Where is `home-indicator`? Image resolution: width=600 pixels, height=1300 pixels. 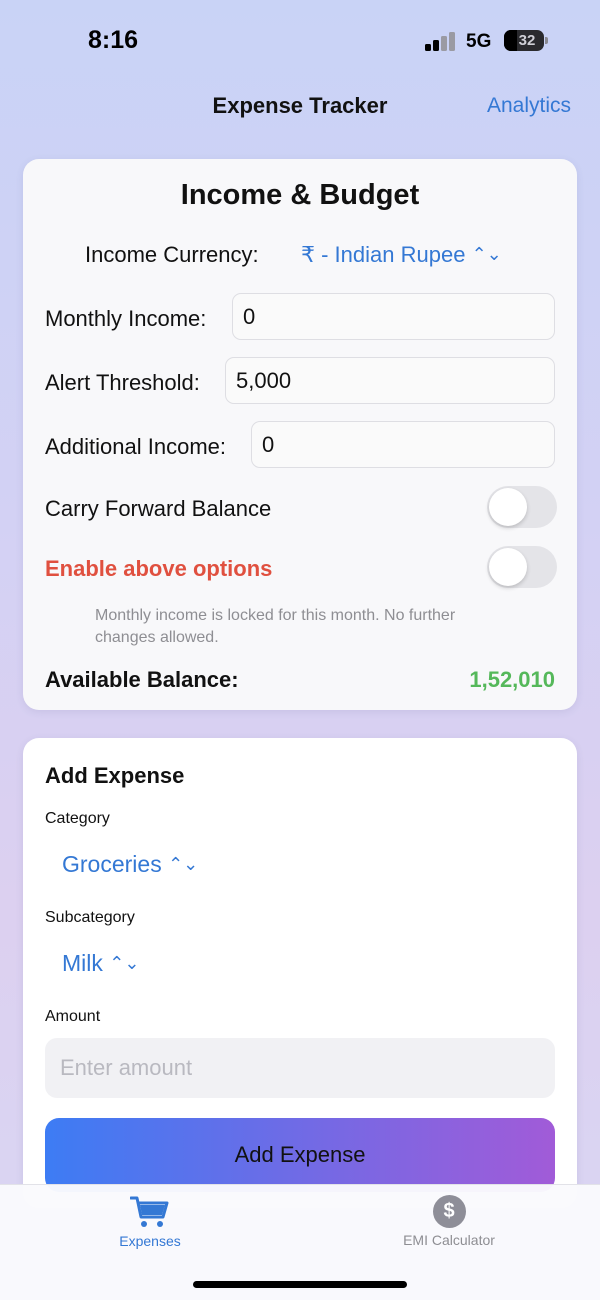 home-indicator is located at coordinates (300, 1284).